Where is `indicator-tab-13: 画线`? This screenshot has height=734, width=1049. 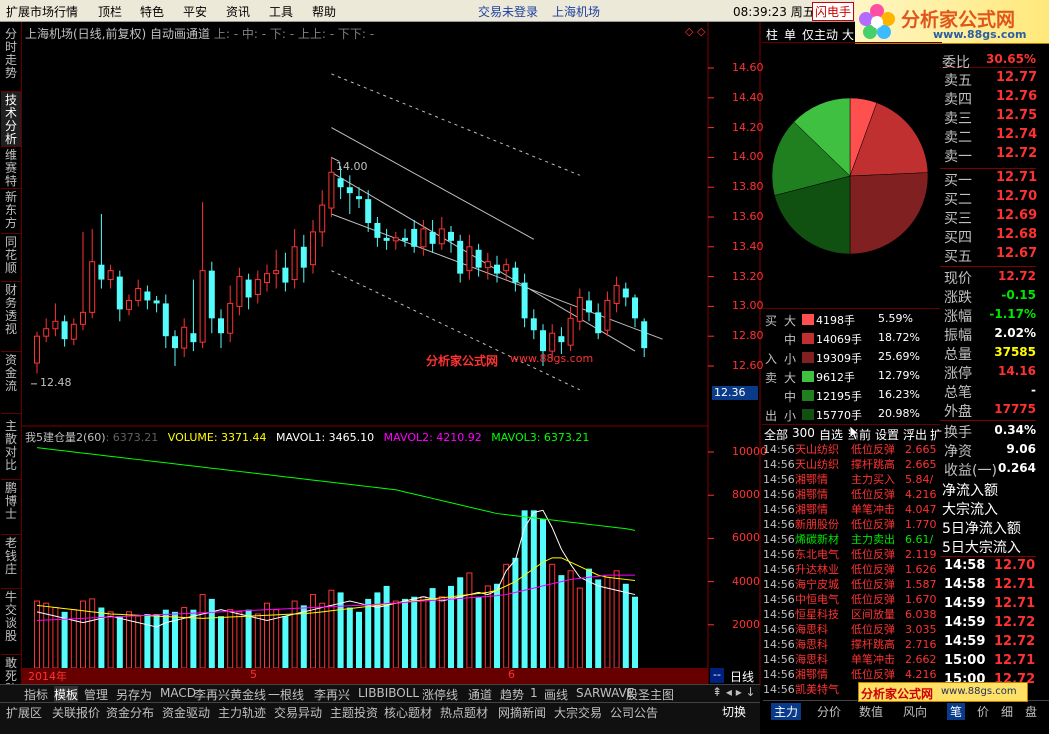 indicator-tab-13: 画线 is located at coordinates (556, 694).